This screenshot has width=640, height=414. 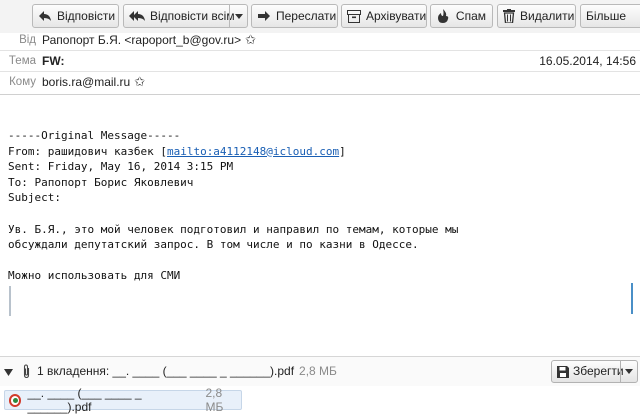 I want to click on trash-icon, so click(x=509, y=16).